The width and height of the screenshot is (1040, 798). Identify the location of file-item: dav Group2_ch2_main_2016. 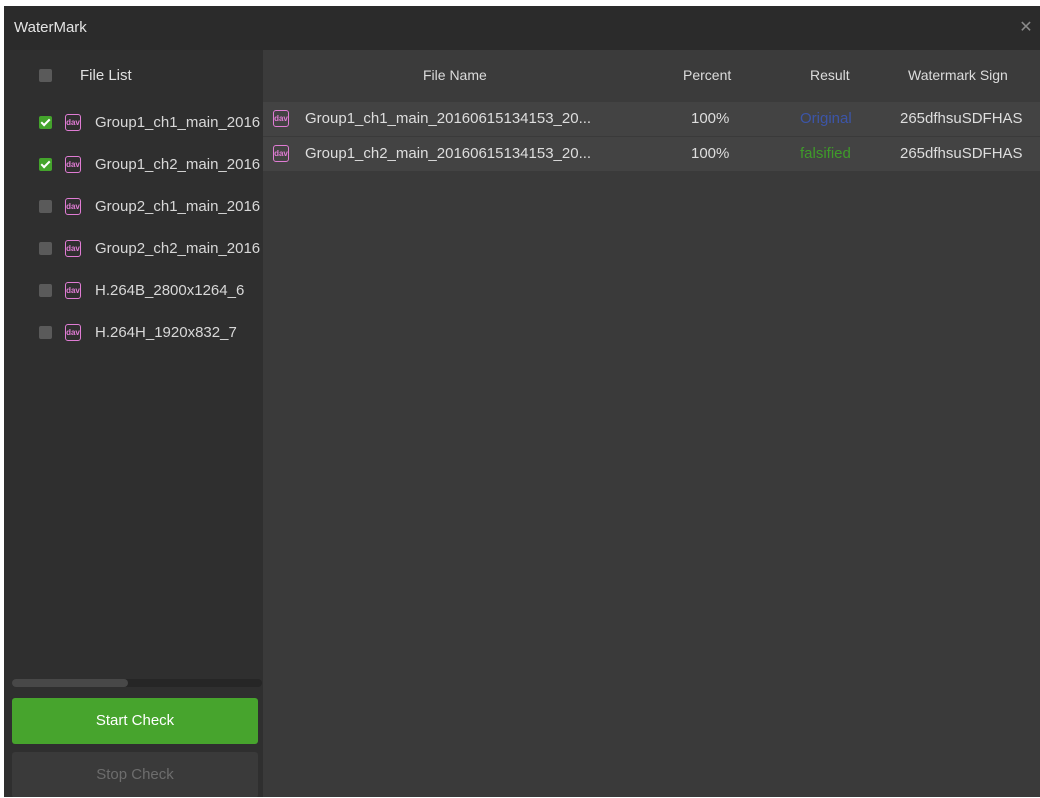
(133, 249).